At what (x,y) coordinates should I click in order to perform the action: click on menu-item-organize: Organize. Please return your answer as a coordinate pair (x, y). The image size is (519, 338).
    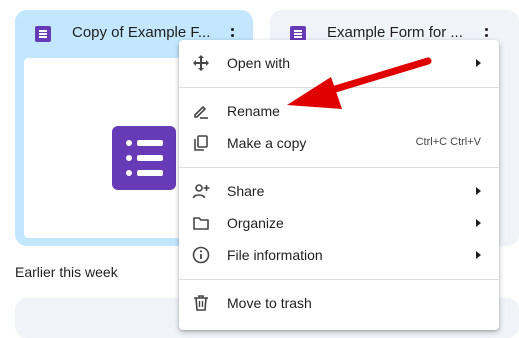
    Looking at the image, I should click on (339, 223).